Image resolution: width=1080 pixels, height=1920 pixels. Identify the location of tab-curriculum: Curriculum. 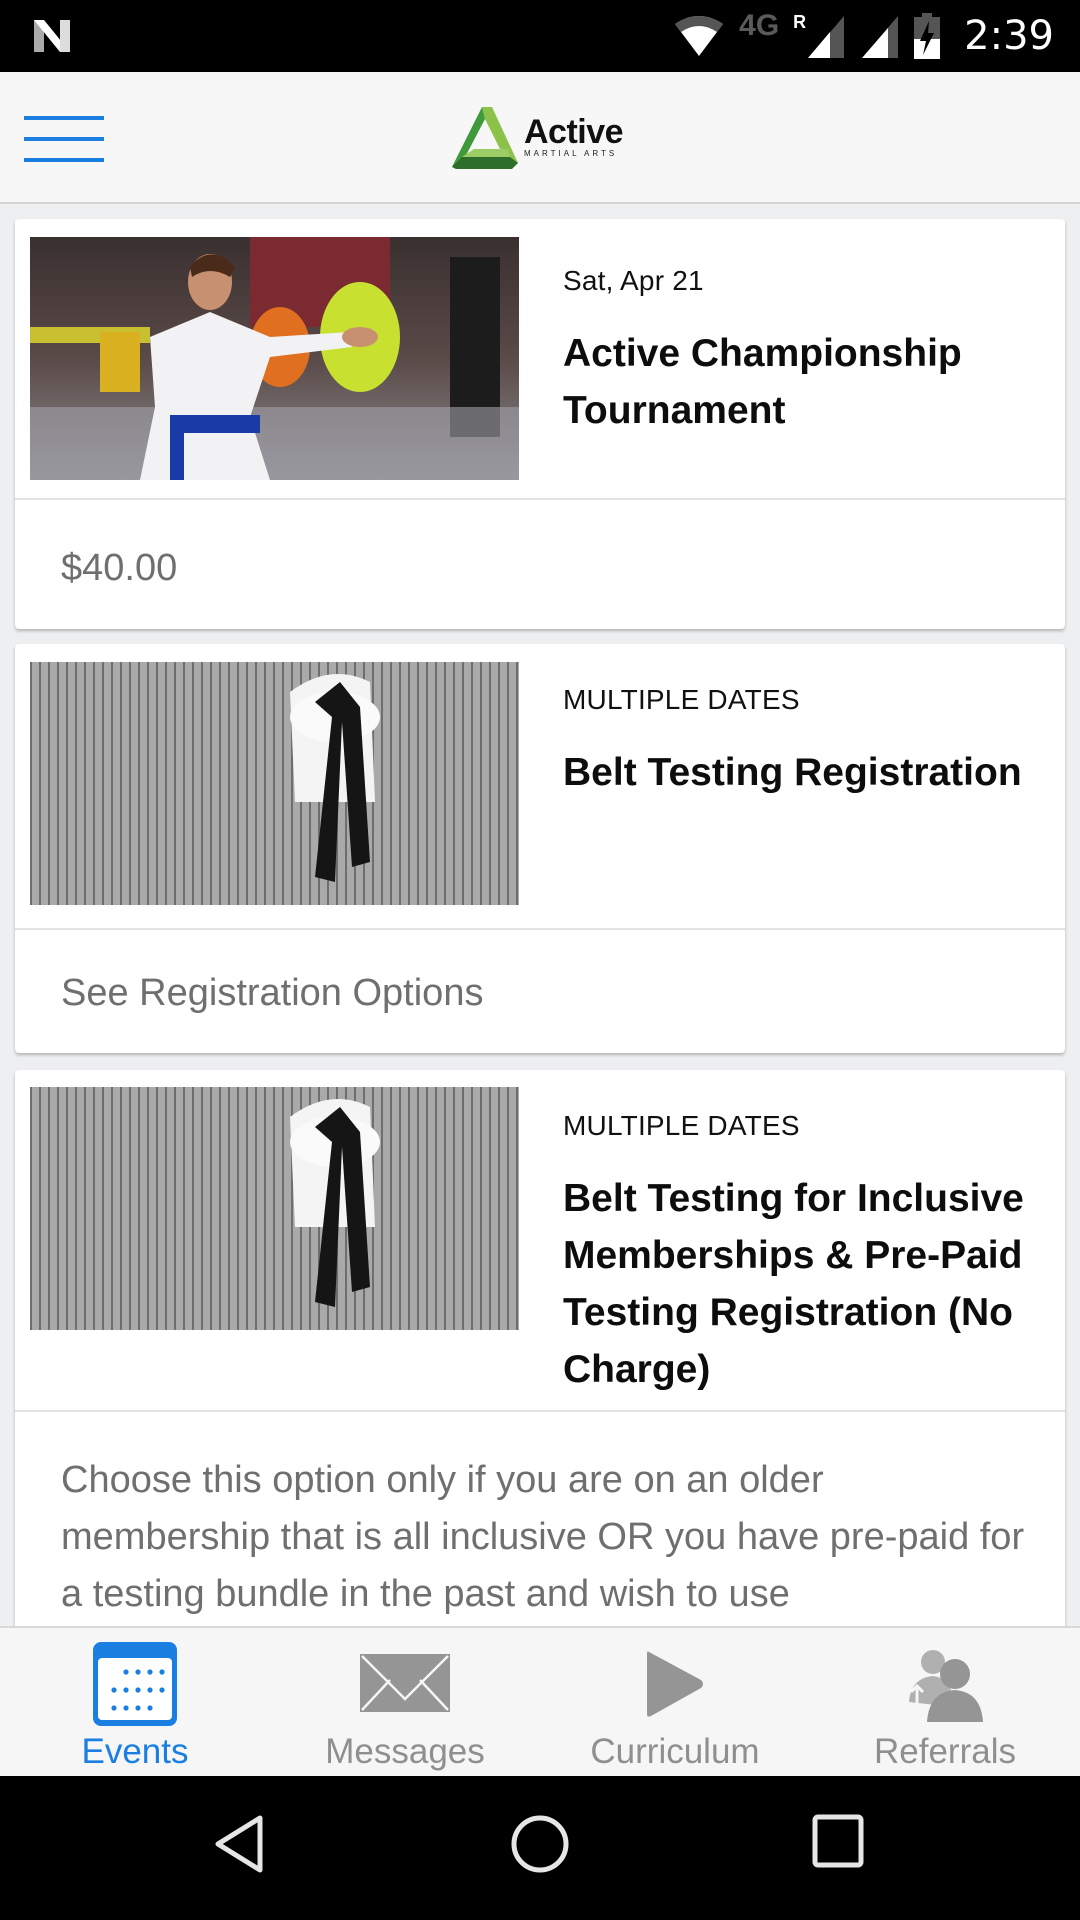
(675, 1702).